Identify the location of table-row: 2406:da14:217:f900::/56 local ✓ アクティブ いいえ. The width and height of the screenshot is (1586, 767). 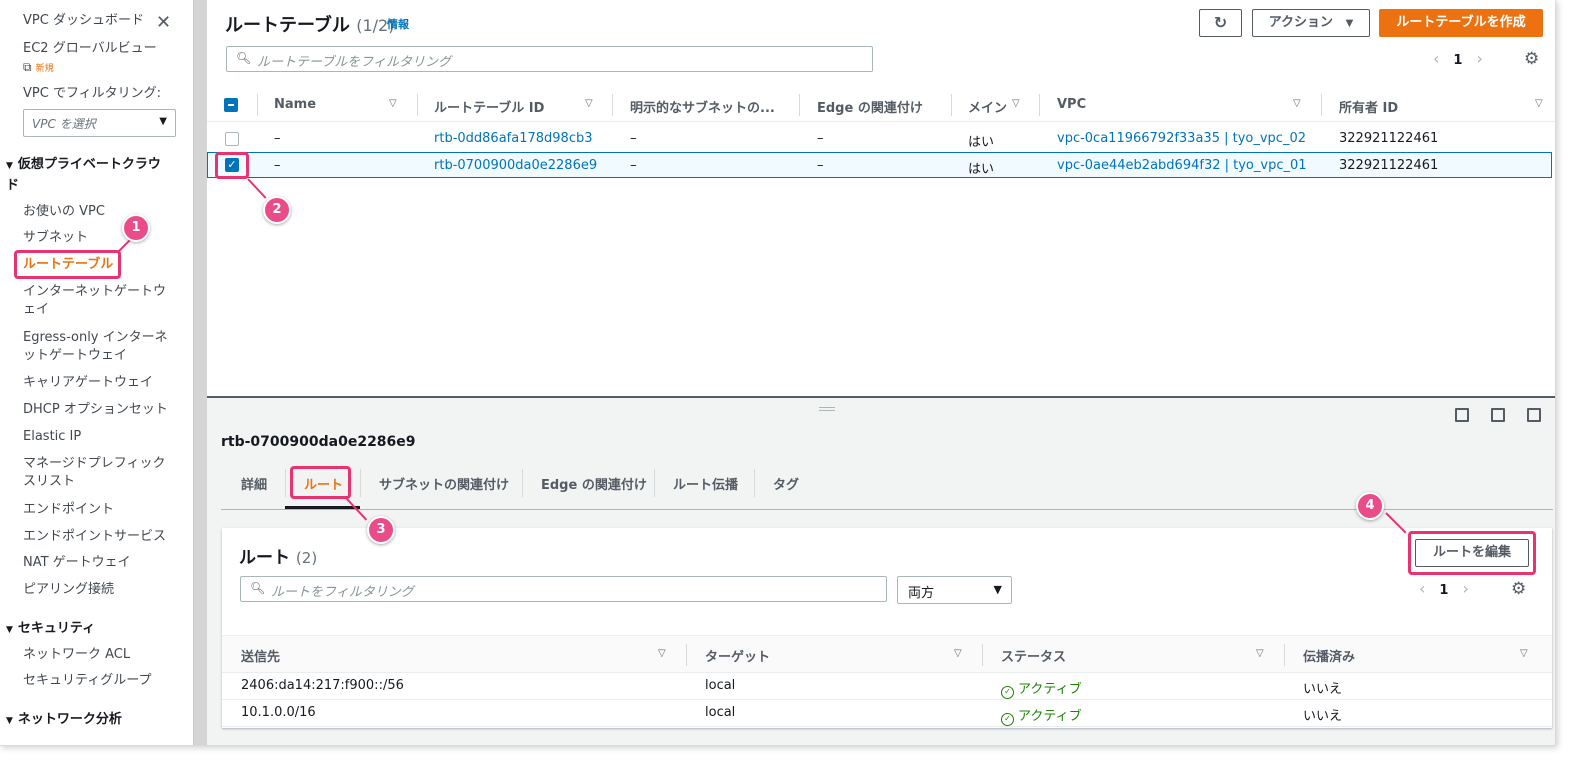
(887, 686).